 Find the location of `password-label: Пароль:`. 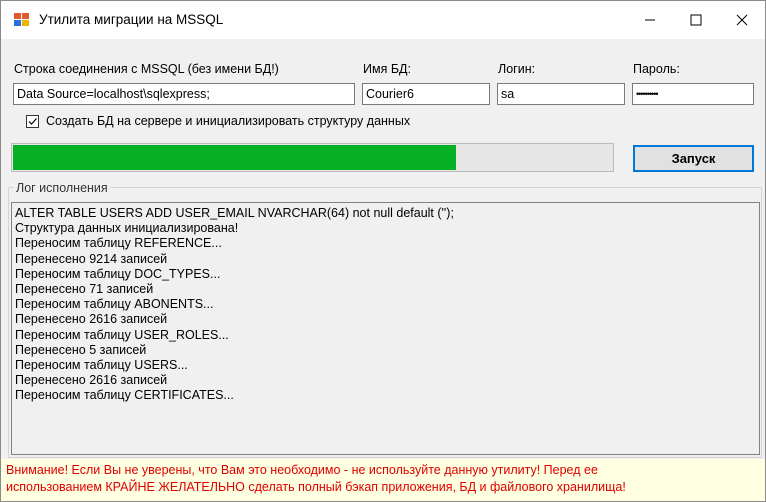

password-label: Пароль: is located at coordinates (656, 69).